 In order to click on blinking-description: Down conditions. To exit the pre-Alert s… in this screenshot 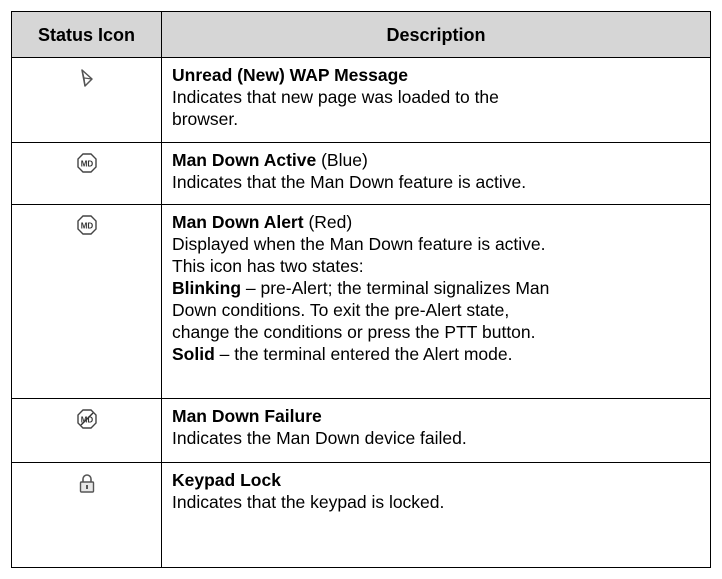, I will do `click(341, 310)`.